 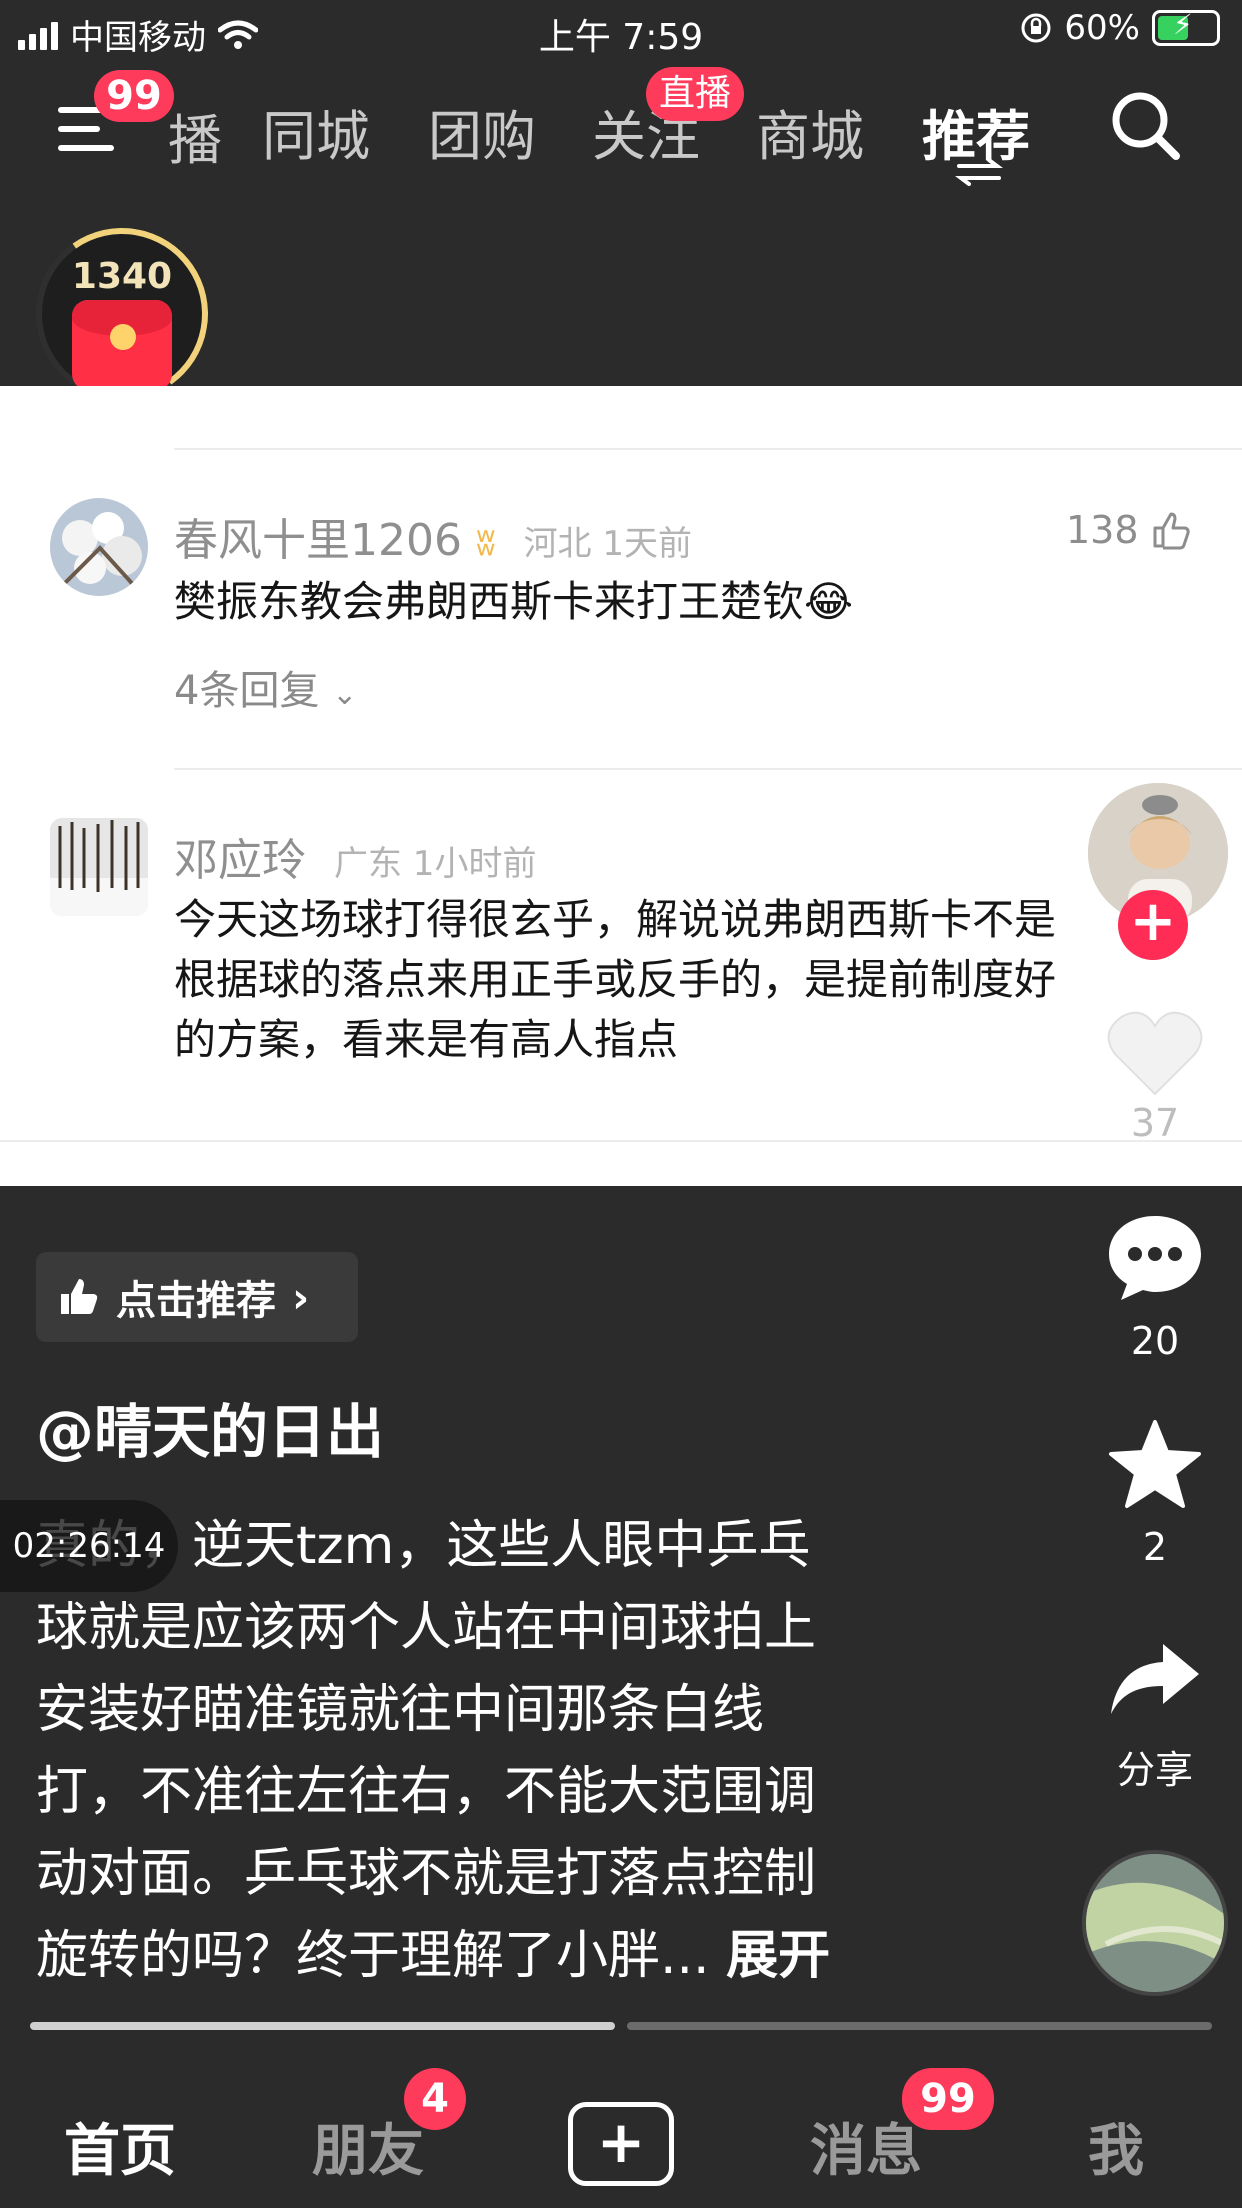 What do you see at coordinates (1102, 28) in the screenshot?
I see `battery-percent: 60%` at bounding box center [1102, 28].